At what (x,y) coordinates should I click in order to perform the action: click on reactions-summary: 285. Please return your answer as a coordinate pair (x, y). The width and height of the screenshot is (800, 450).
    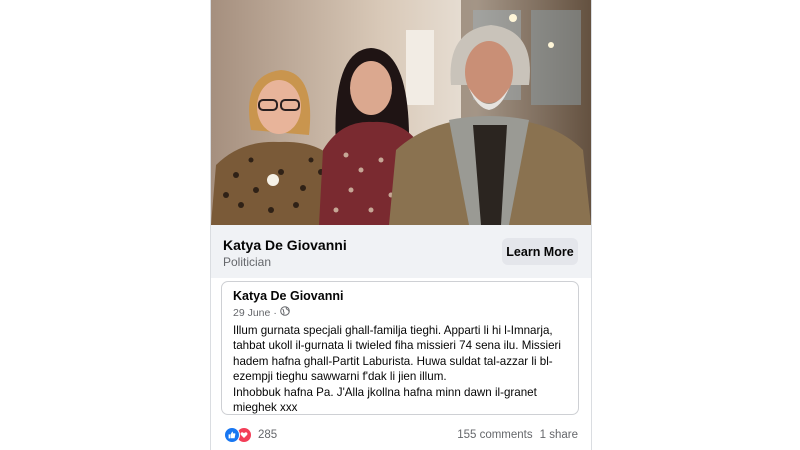
    Looking at the image, I should click on (250, 435).